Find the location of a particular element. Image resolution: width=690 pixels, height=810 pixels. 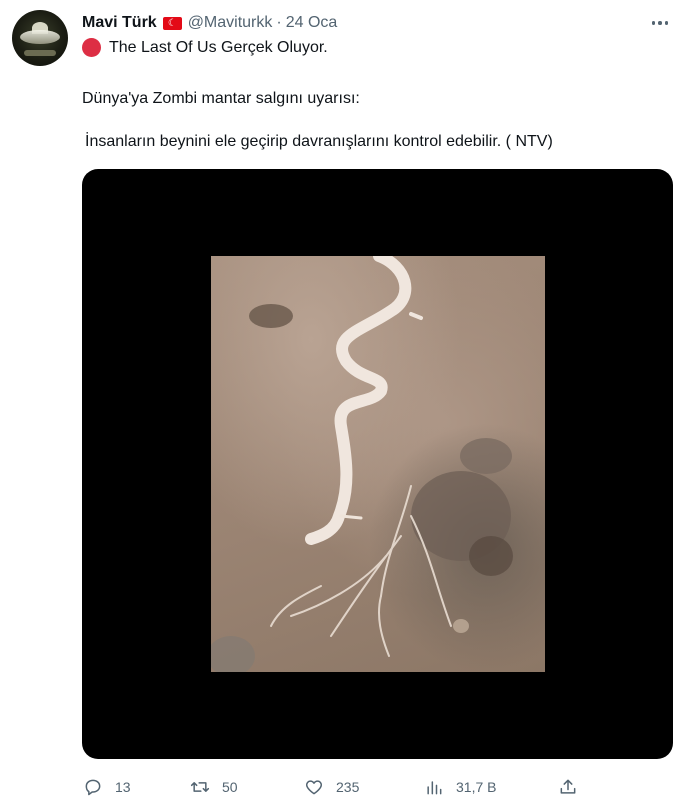

retweet-count: 50 is located at coordinates (230, 787).